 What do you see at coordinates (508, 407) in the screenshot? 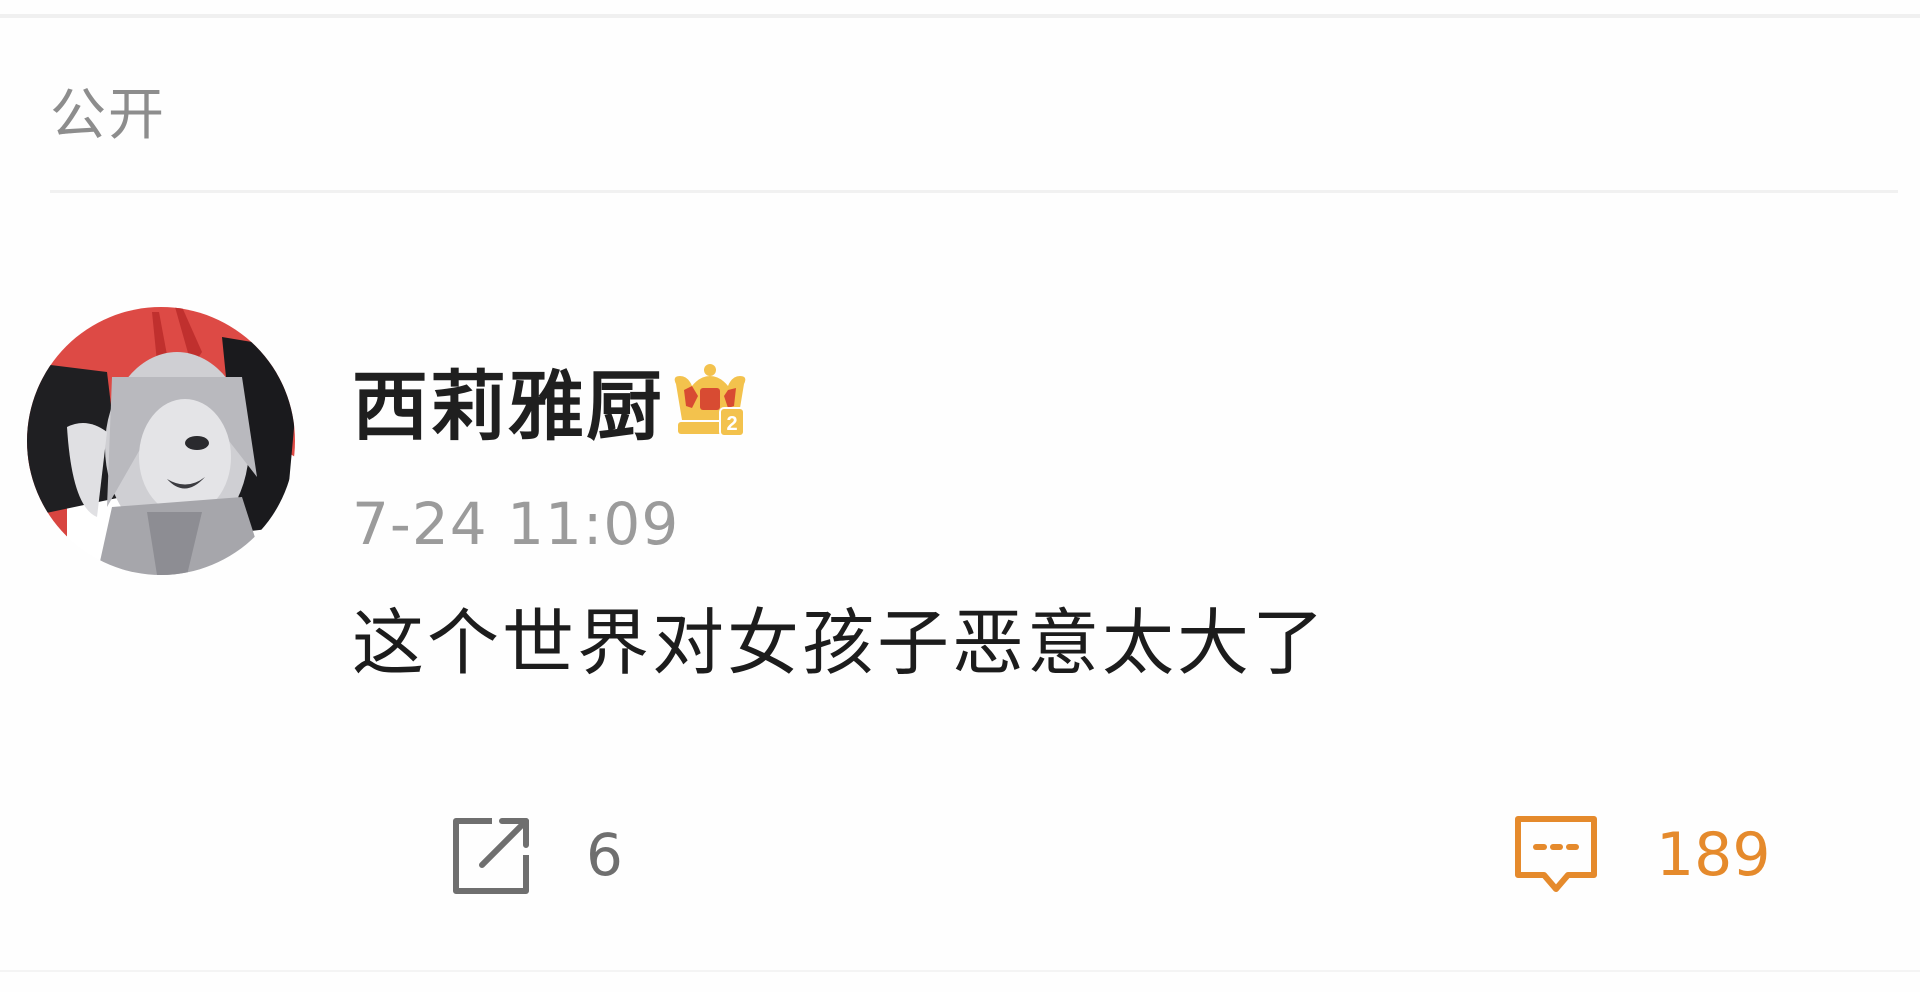
I see `username: 西莉雅厨` at bounding box center [508, 407].